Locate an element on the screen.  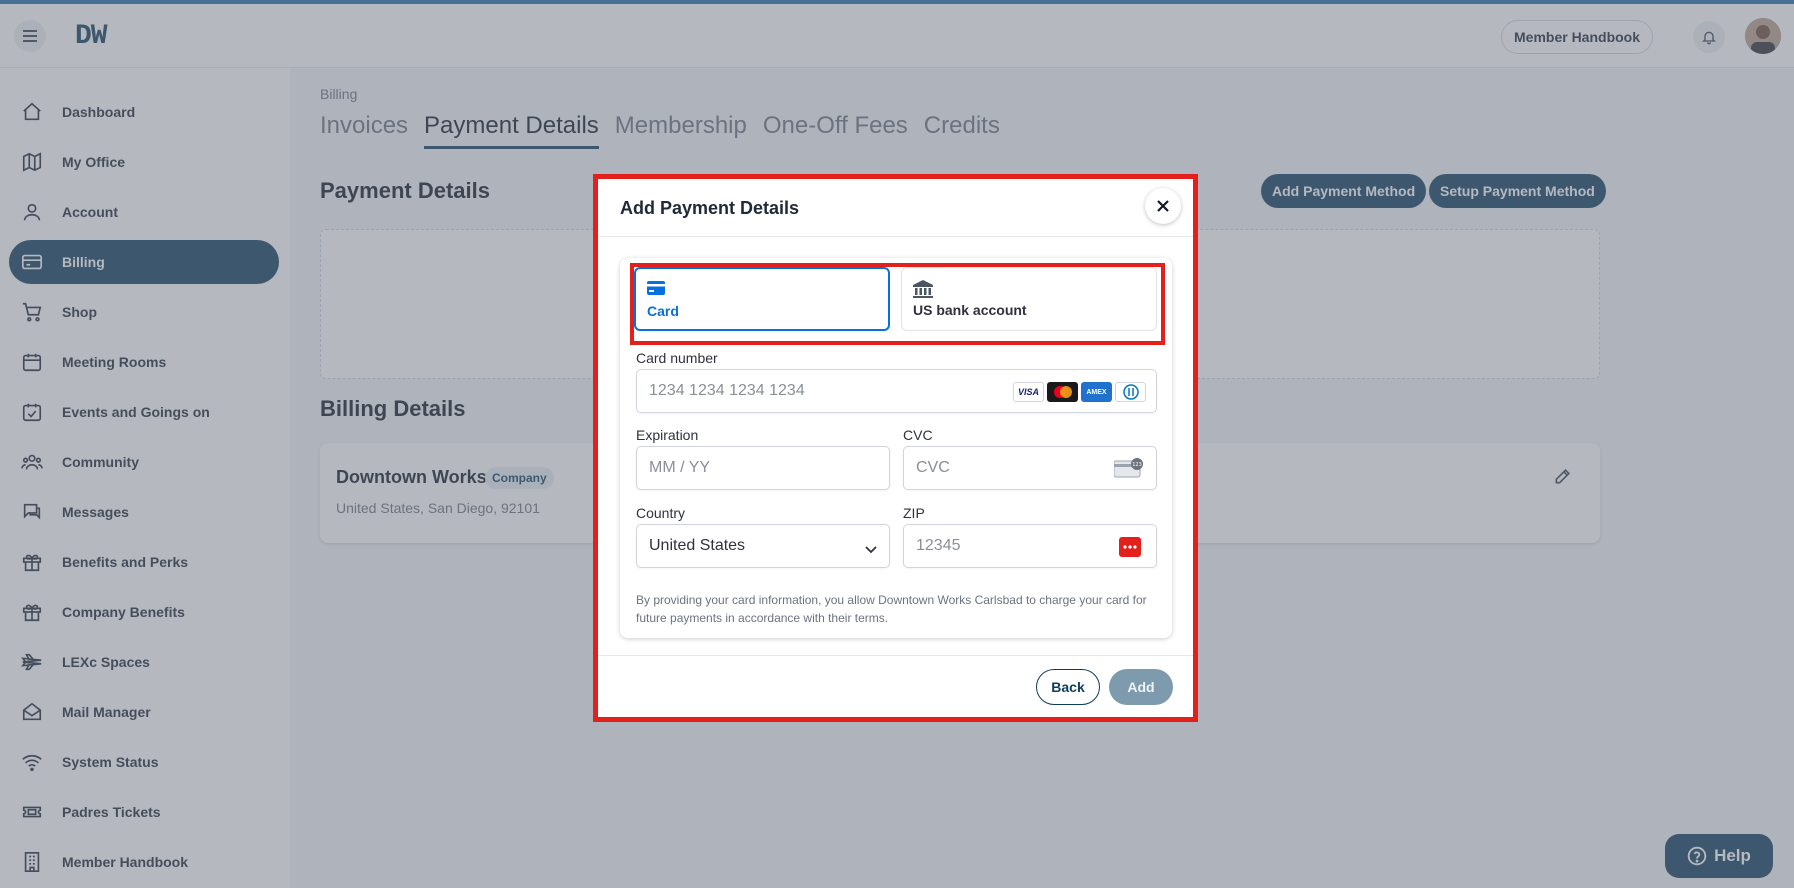
payment-method-bank-tab: US bank account is located at coordinates (1029, 299).